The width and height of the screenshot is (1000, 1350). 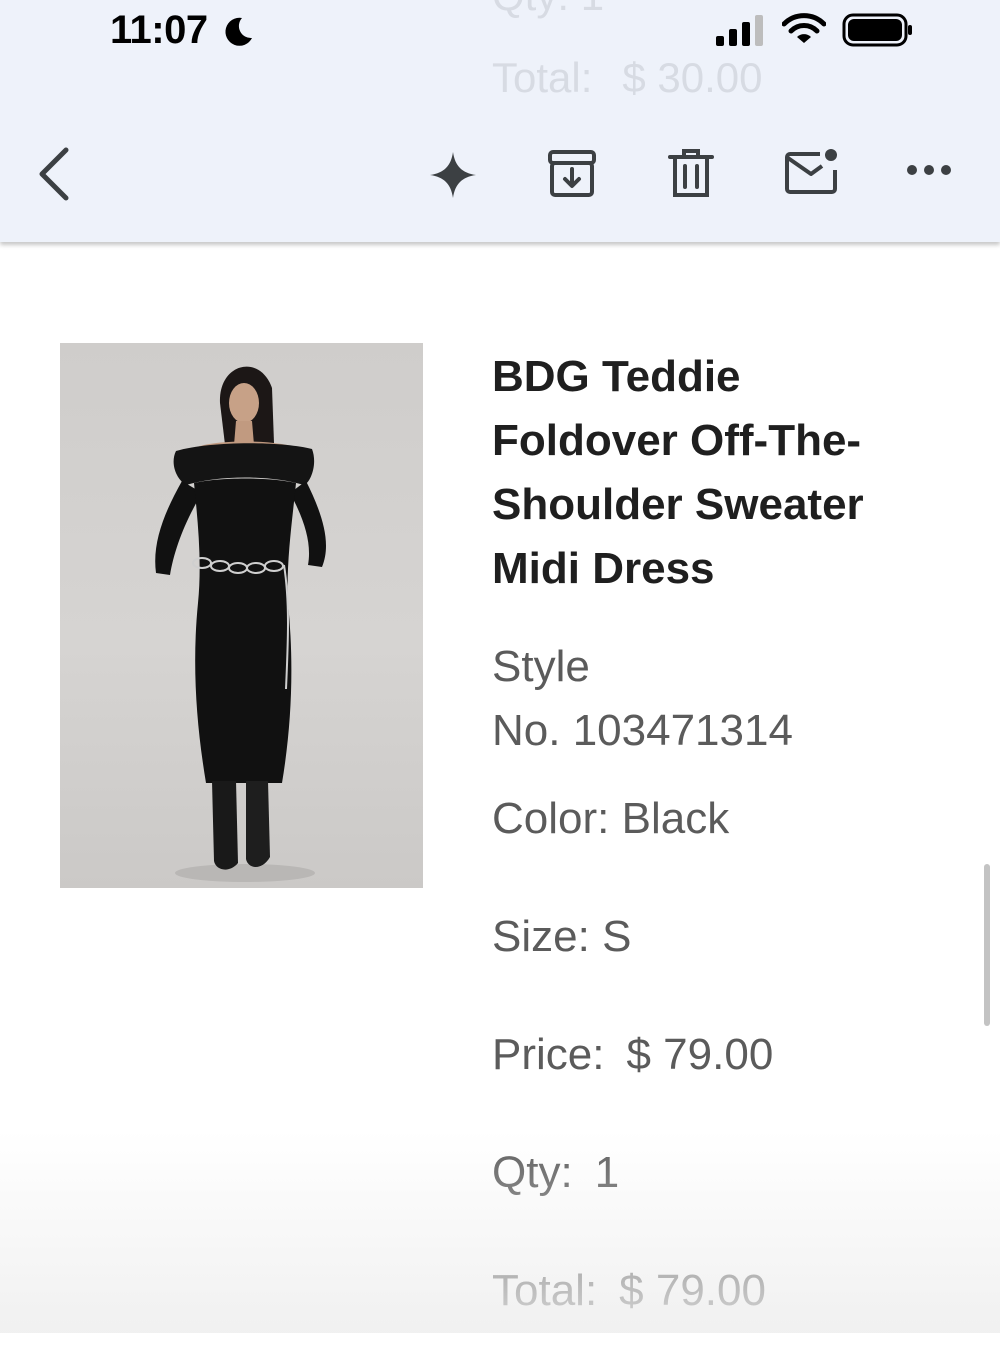 What do you see at coordinates (877, 30) in the screenshot?
I see `battery-icon` at bounding box center [877, 30].